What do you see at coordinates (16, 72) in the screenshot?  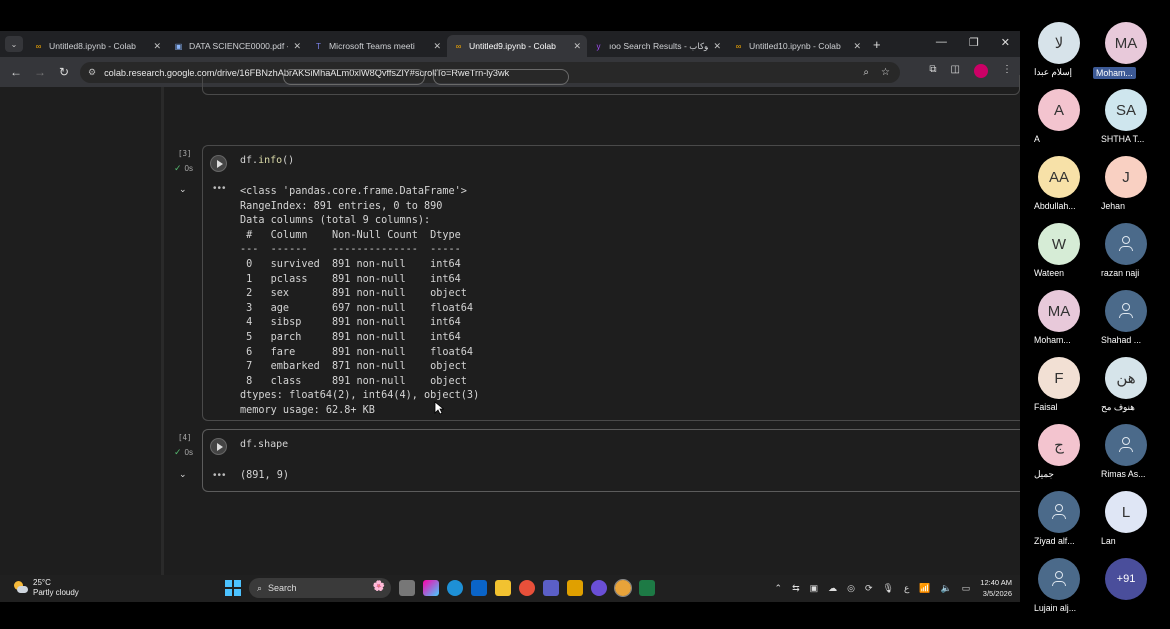 I see `back-icon: ←` at bounding box center [16, 72].